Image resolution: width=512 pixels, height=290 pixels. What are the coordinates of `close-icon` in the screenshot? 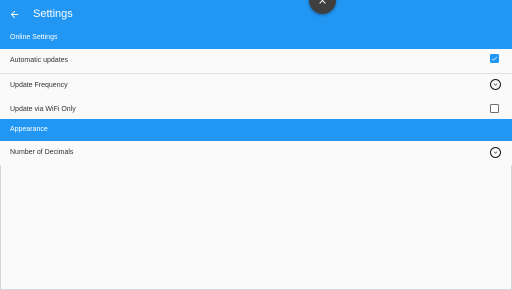 It's located at (322, 2).